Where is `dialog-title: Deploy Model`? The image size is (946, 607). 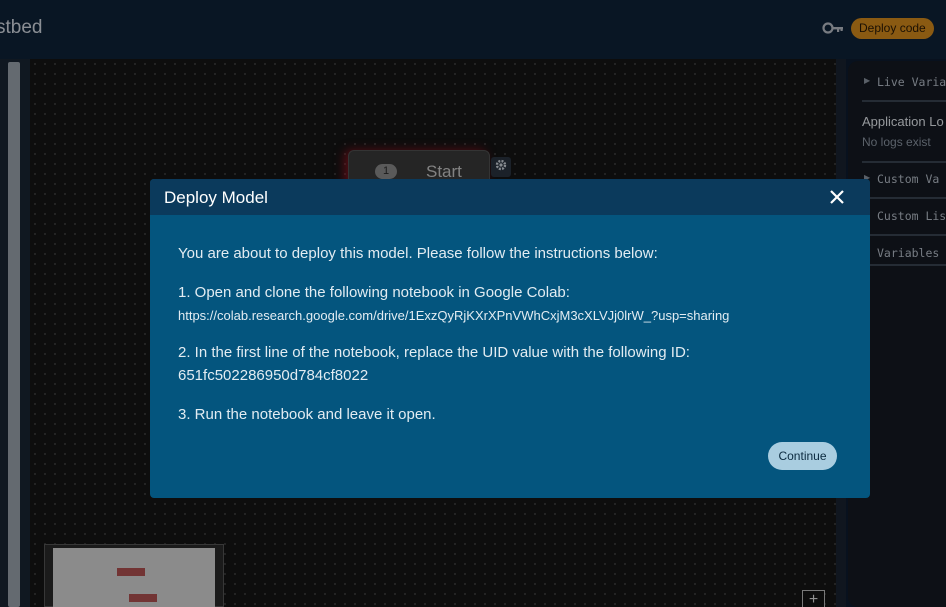
dialog-title: Deploy Model is located at coordinates (216, 197).